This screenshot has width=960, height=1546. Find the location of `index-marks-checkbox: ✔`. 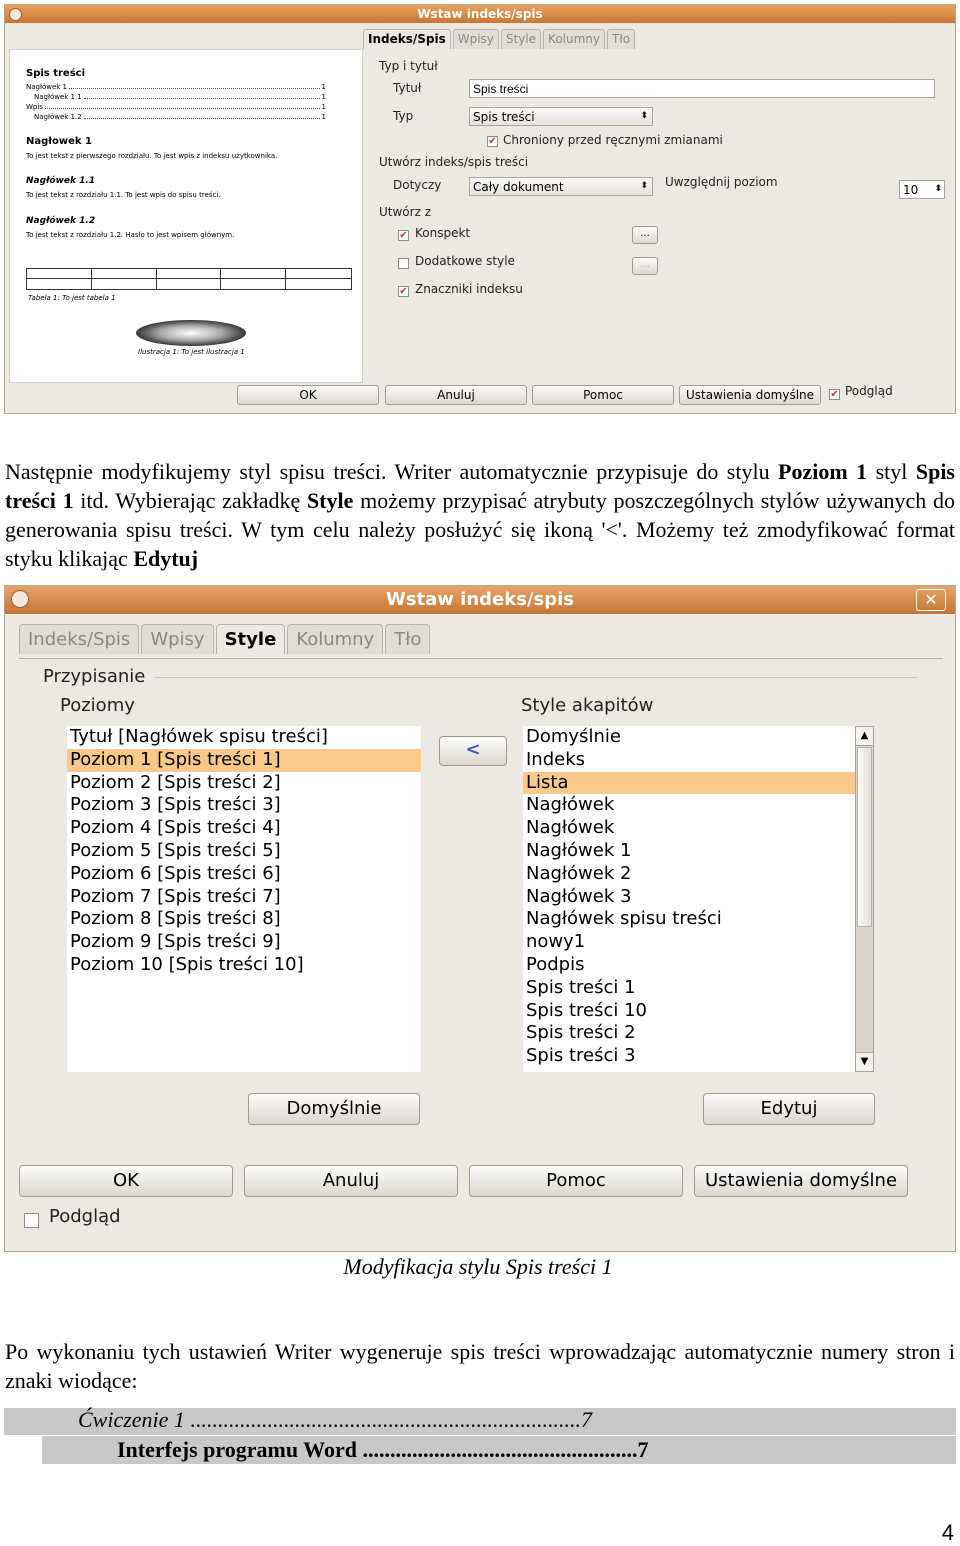

index-marks-checkbox: ✔ is located at coordinates (403, 291).